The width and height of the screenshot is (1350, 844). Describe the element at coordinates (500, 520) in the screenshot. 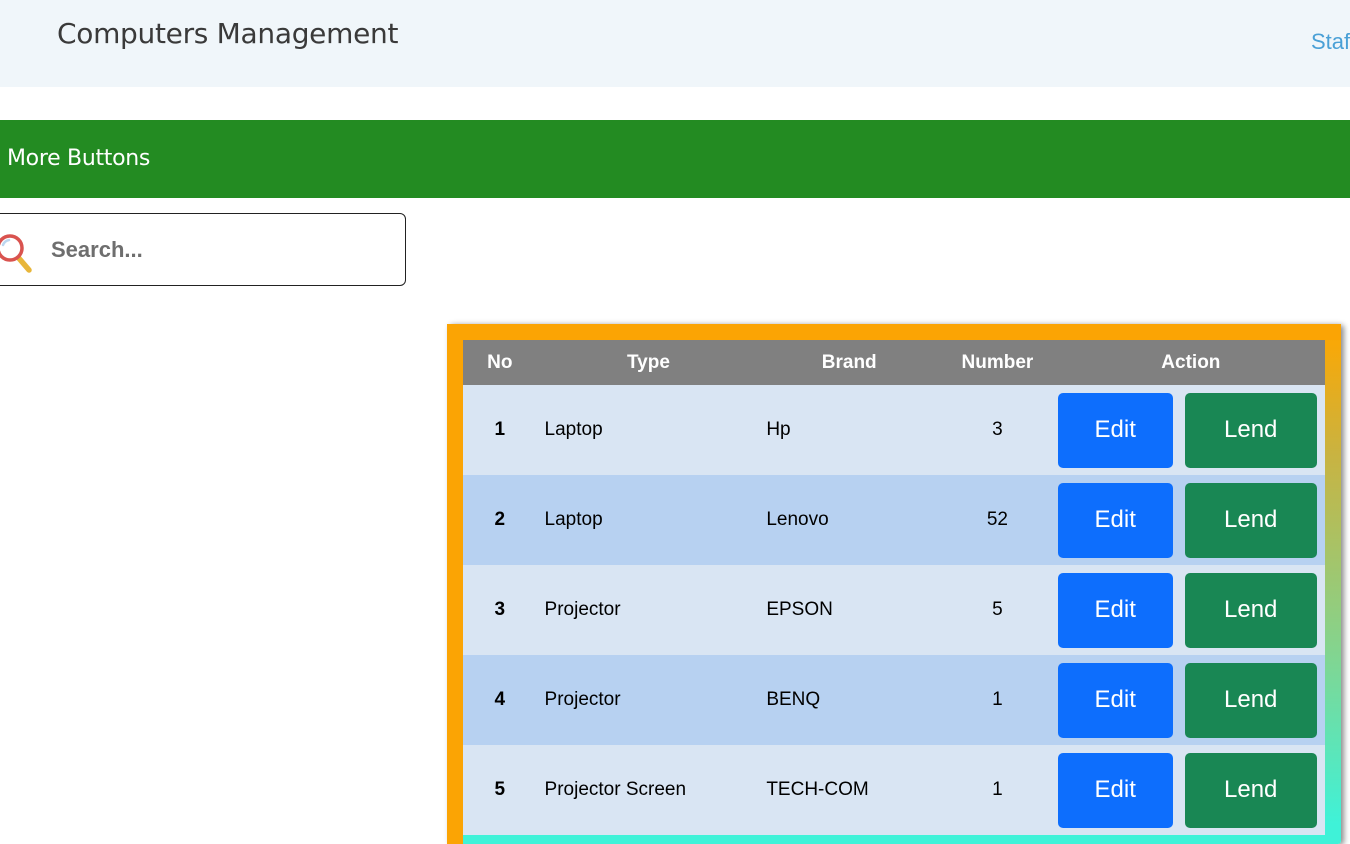

I see `cell-no: 2` at that location.